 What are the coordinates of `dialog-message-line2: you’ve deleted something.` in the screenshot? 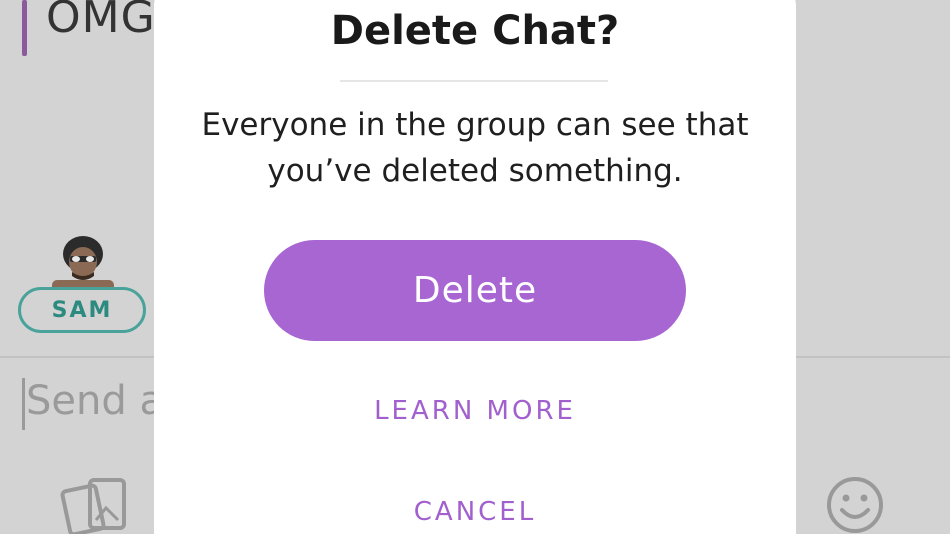 It's located at (475, 171).